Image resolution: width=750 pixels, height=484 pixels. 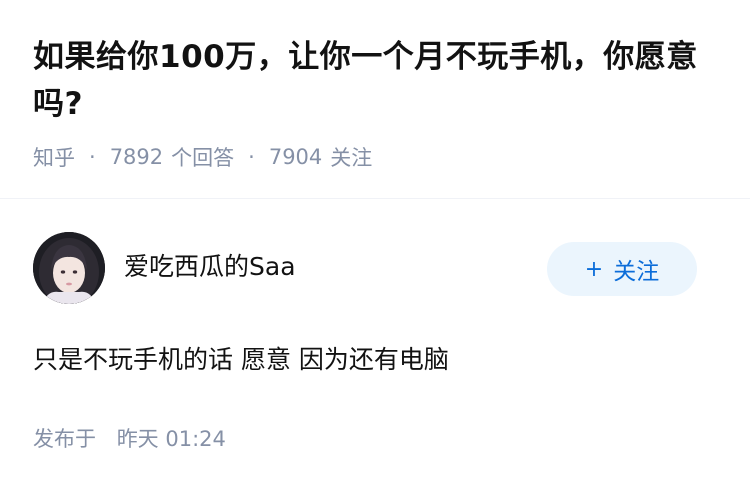 I want to click on avatar-image, so click(x=69, y=268).